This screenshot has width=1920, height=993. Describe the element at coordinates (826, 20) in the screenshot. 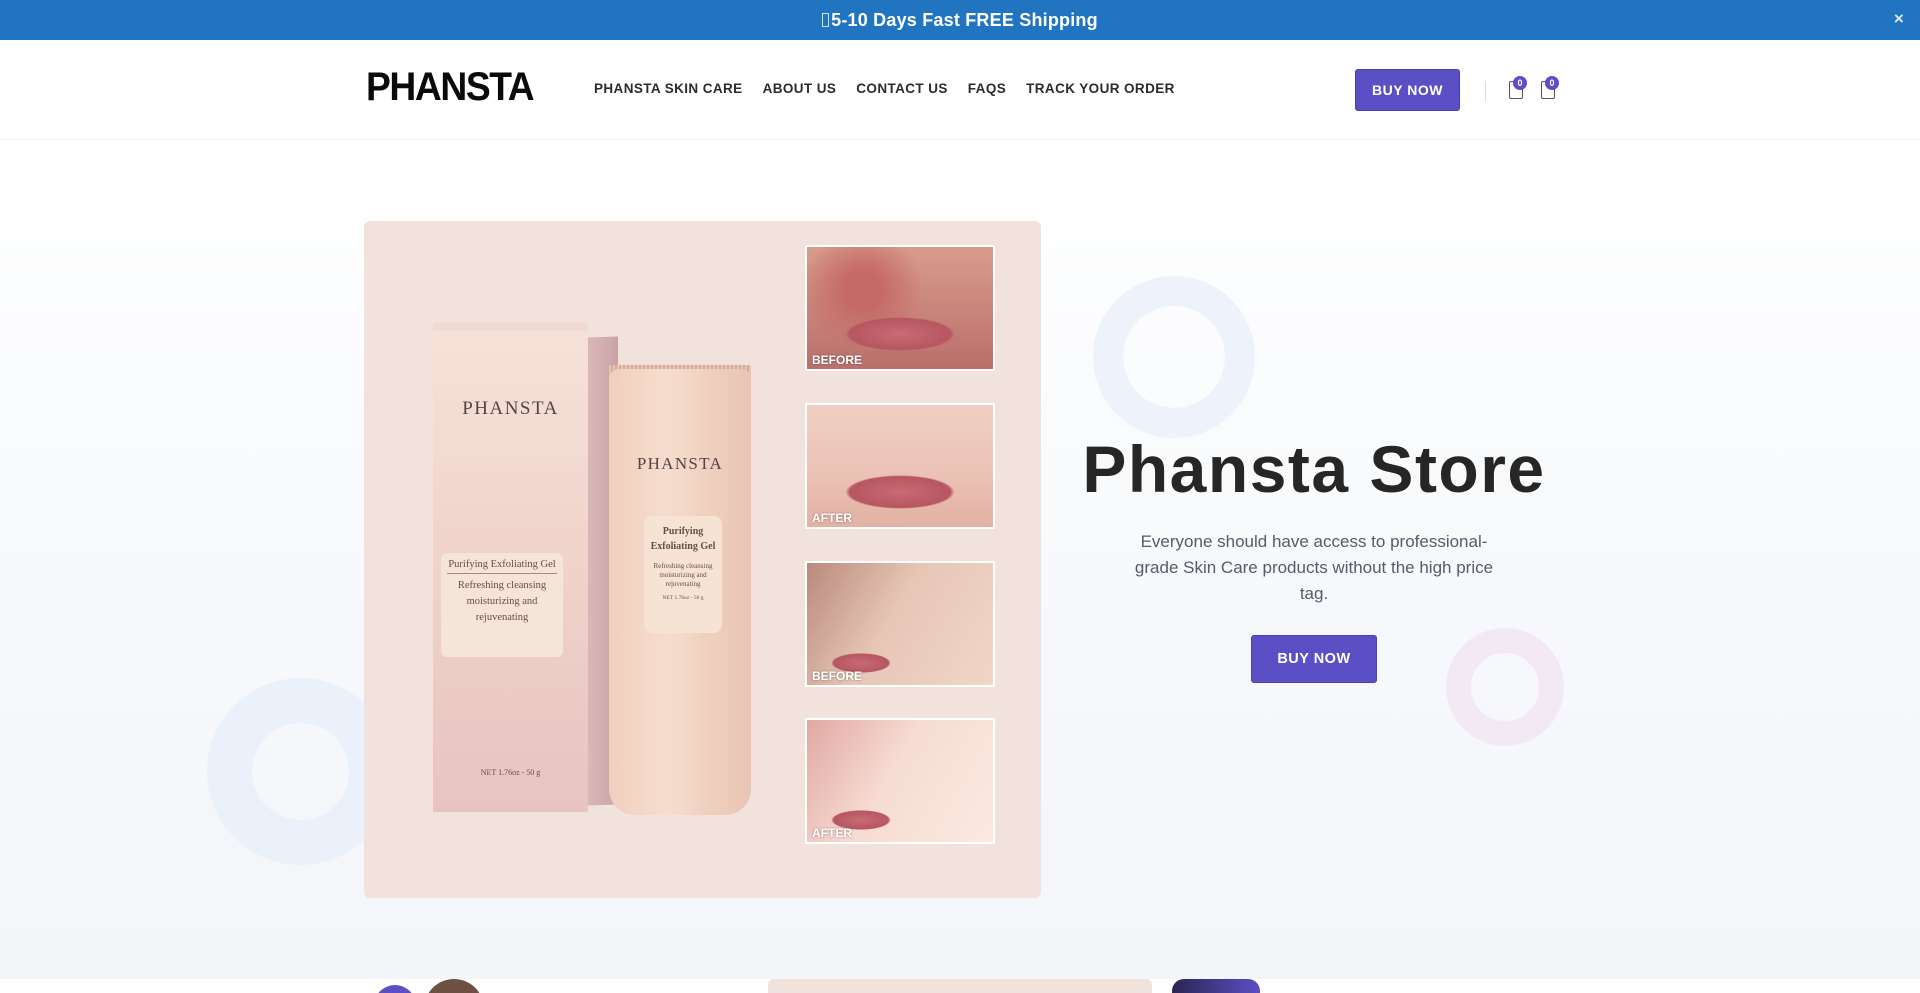

I see `truck-icon` at that location.